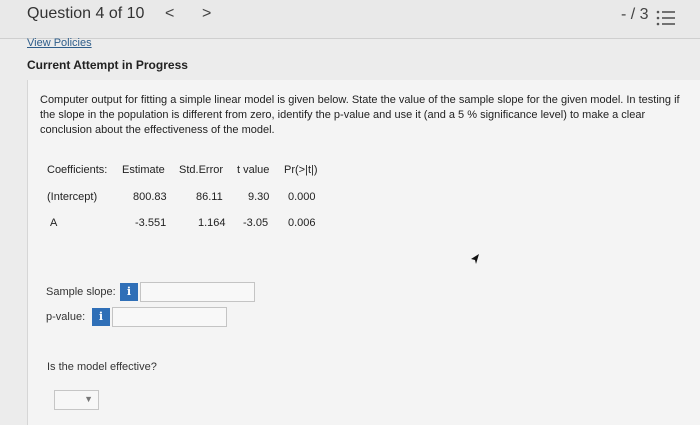 Image resolution: width=700 pixels, height=425 pixels. What do you see at coordinates (169, 317) in the screenshot?
I see `p-value-input` at bounding box center [169, 317].